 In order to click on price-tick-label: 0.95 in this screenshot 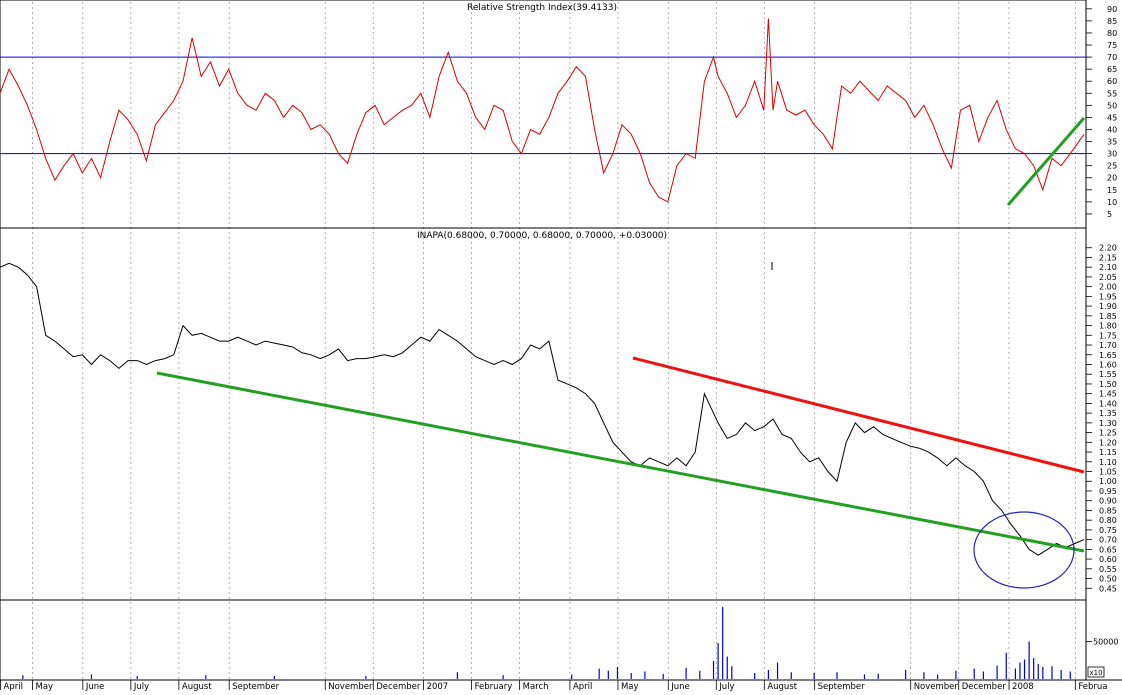, I will do `click(1108, 491)`.